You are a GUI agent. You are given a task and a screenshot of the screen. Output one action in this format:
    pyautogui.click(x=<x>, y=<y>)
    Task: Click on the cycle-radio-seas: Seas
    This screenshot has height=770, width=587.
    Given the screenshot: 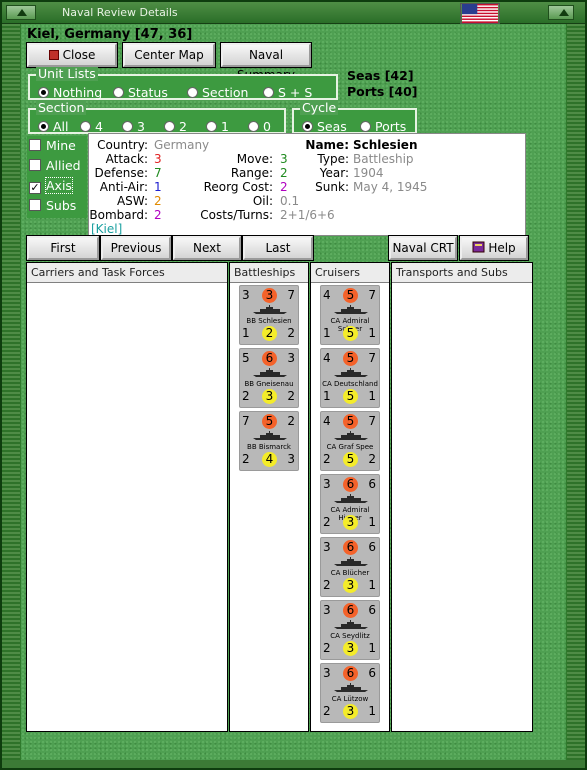 What is the action you would take?
    pyautogui.click(x=324, y=126)
    